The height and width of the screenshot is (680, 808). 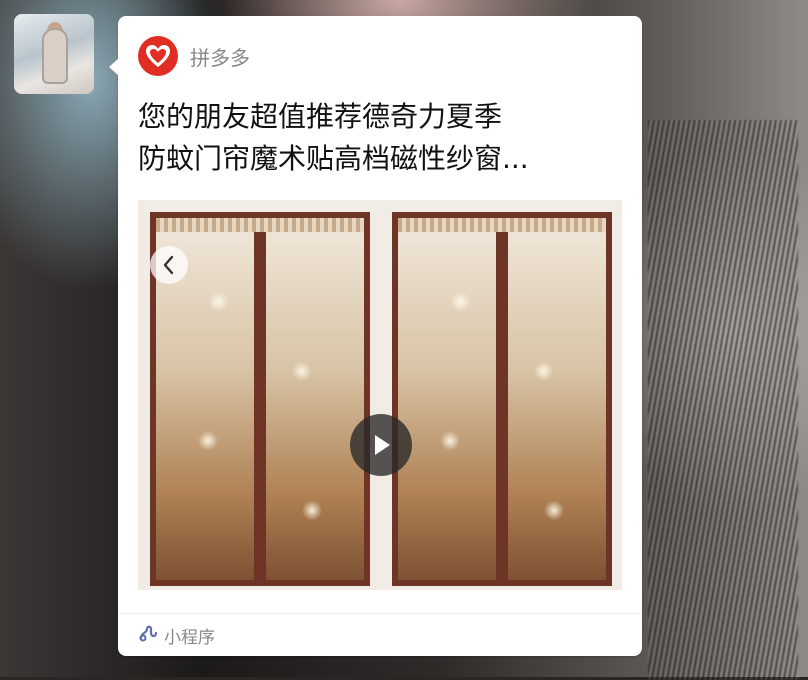 I want to click on chevron-left-icon, so click(x=169, y=265).